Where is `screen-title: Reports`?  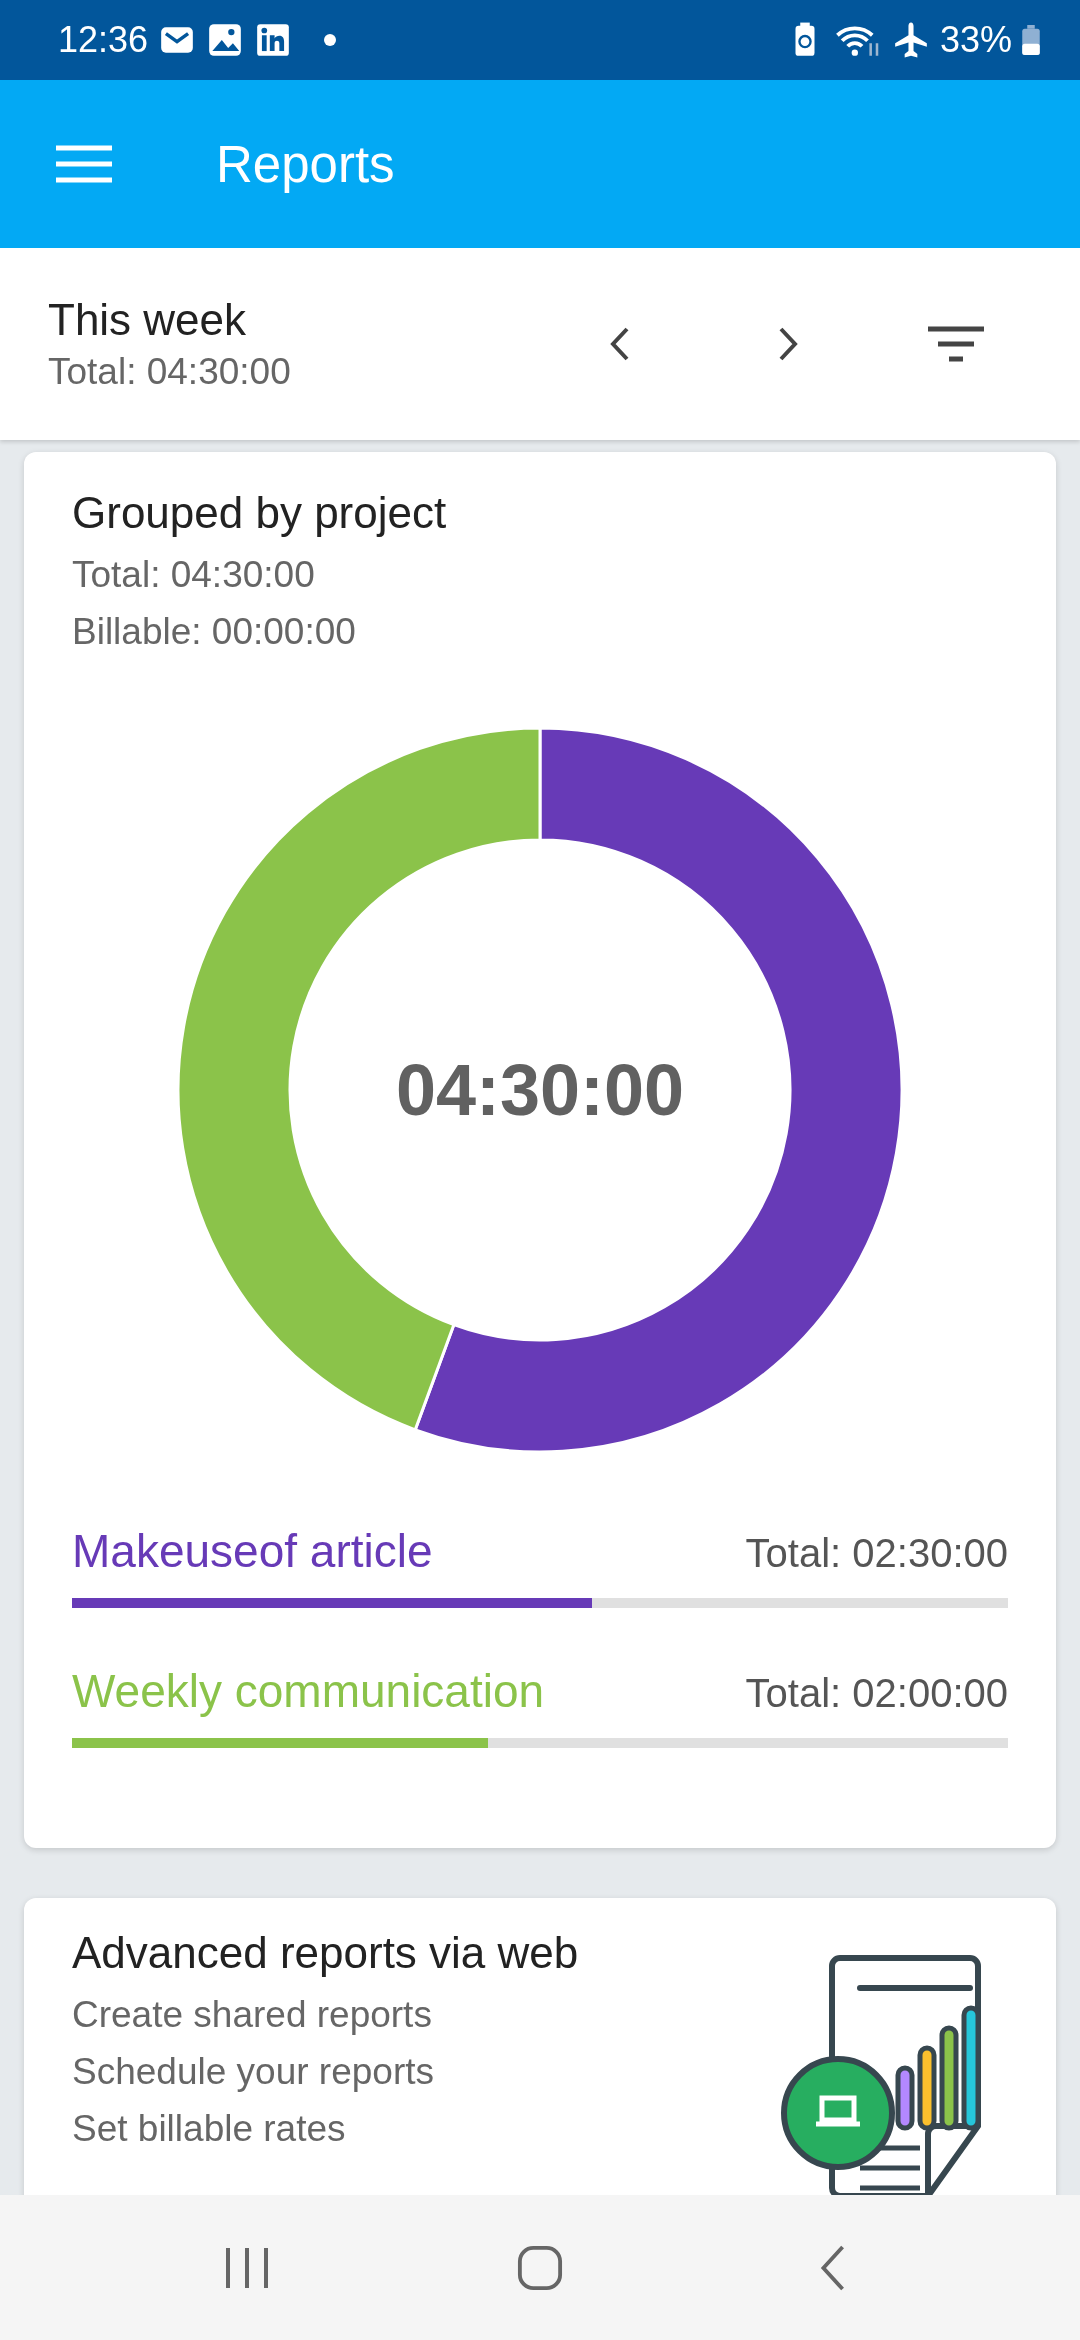 screen-title: Reports is located at coordinates (305, 164).